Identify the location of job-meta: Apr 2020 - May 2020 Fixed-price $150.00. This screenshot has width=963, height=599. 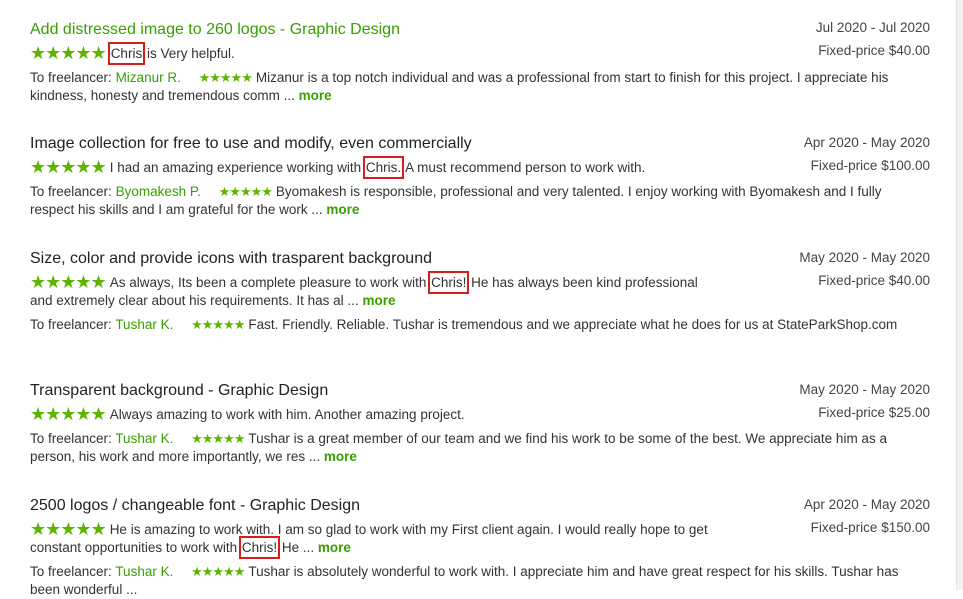
(867, 516).